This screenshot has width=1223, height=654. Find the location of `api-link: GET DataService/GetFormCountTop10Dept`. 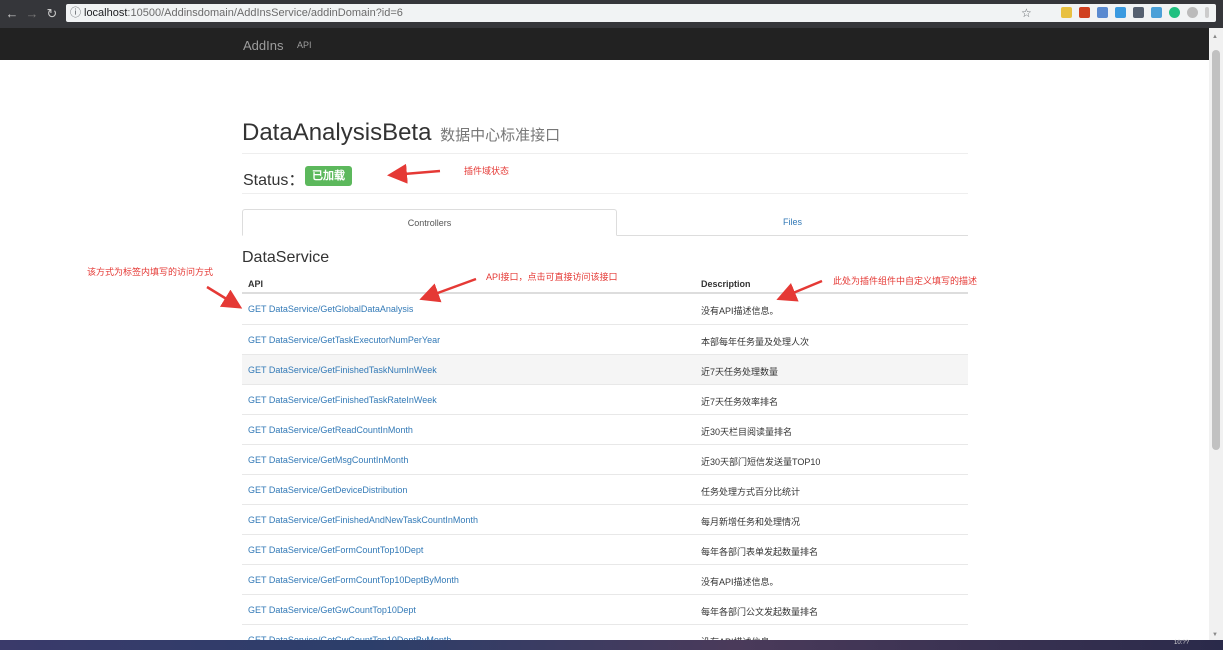

api-link: GET DataService/GetFormCountTop10Dept is located at coordinates (335, 550).